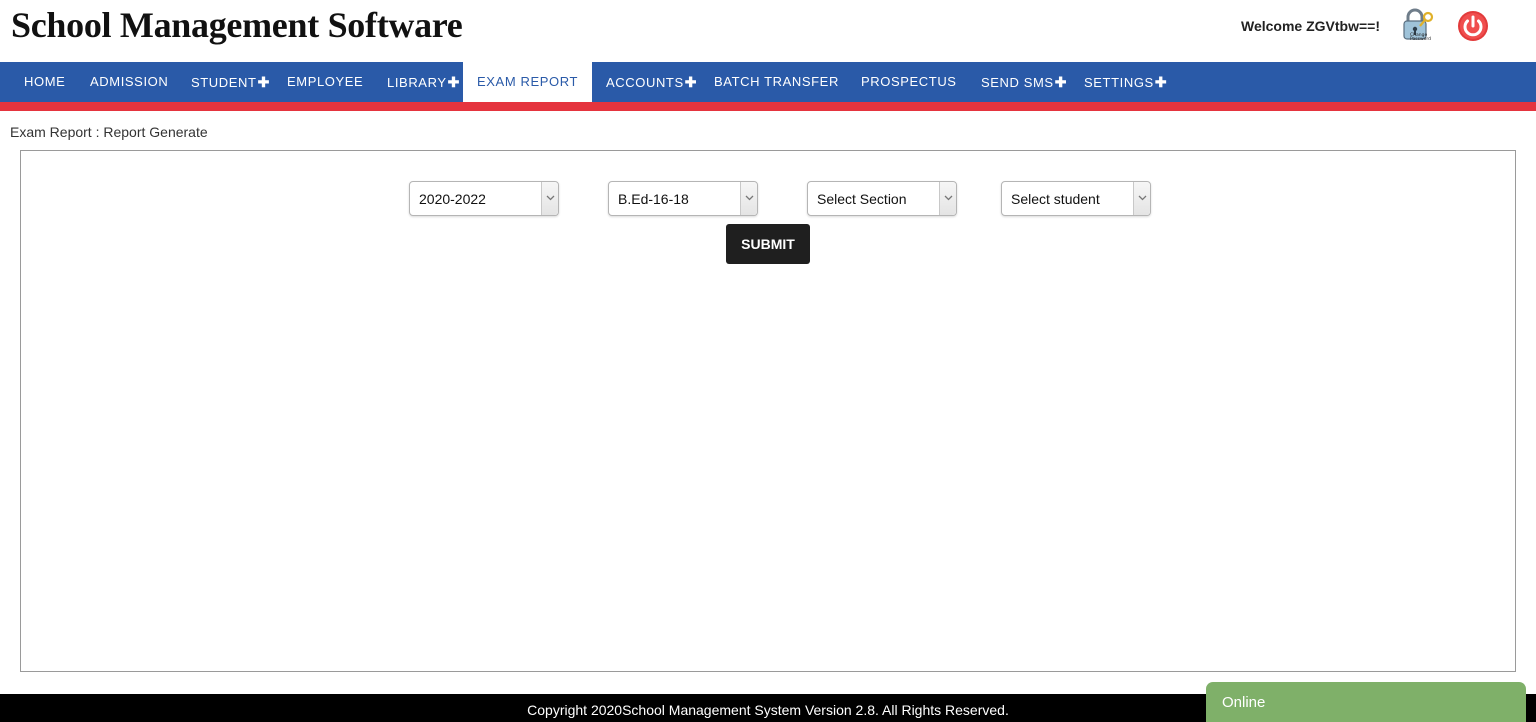  Describe the element at coordinates (423, 82) in the screenshot. I see `nav-library: LIBRARY✚` at that location.